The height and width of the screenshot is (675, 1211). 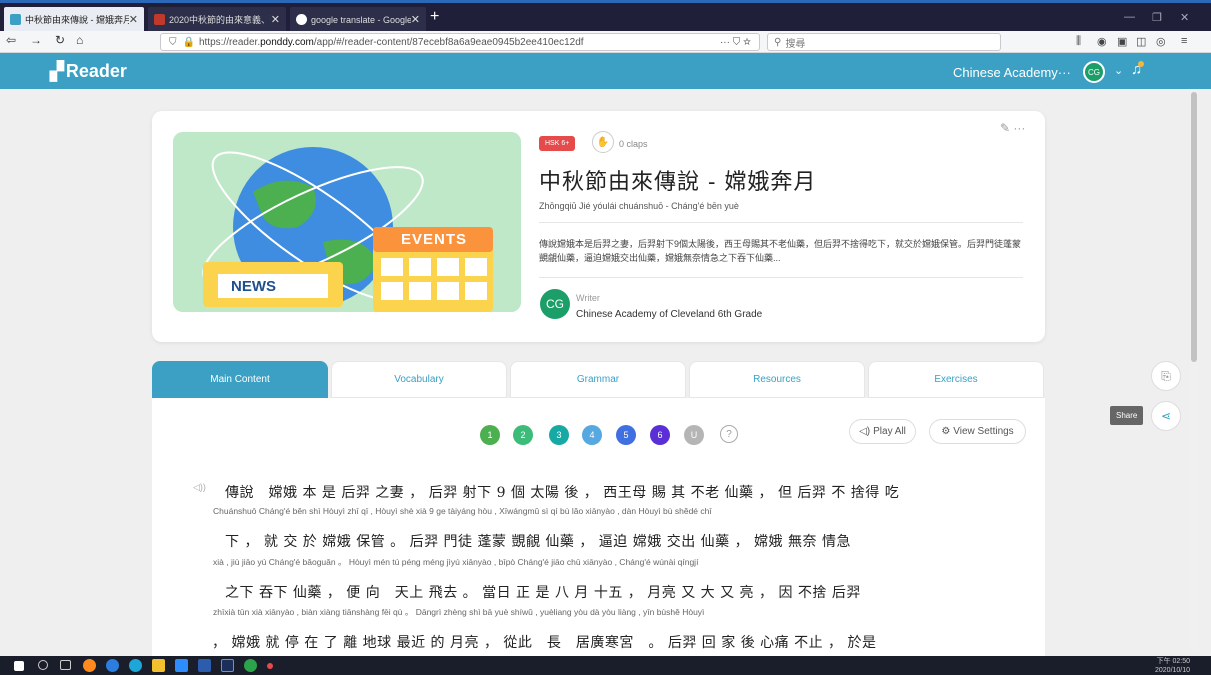 I want to click on new-tab-icon: +, so click(x=434, y=17).